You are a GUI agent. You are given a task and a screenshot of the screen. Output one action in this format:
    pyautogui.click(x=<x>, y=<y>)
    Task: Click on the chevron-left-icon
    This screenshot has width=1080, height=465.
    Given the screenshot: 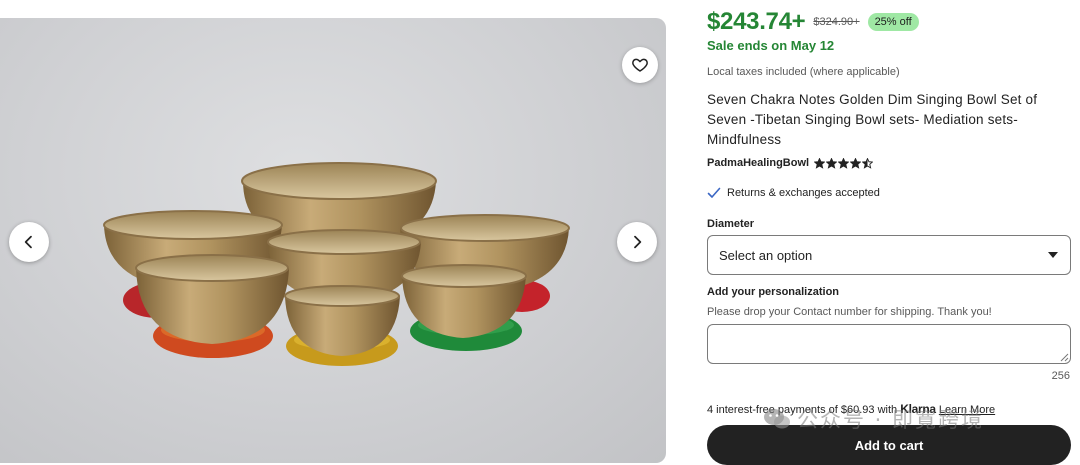 What is the action you would take?
    pyautogui.click(x=28, y=242)
    